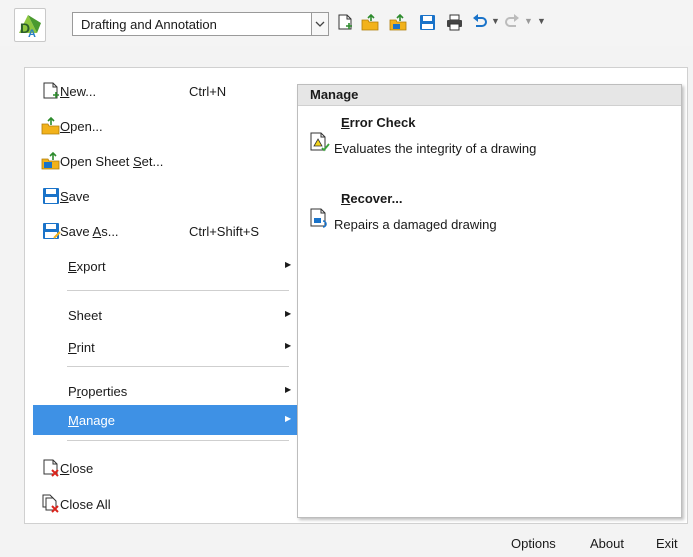 This screenshot has width=693, height=557. I want to click on svg-text: D, so click(25, 28).